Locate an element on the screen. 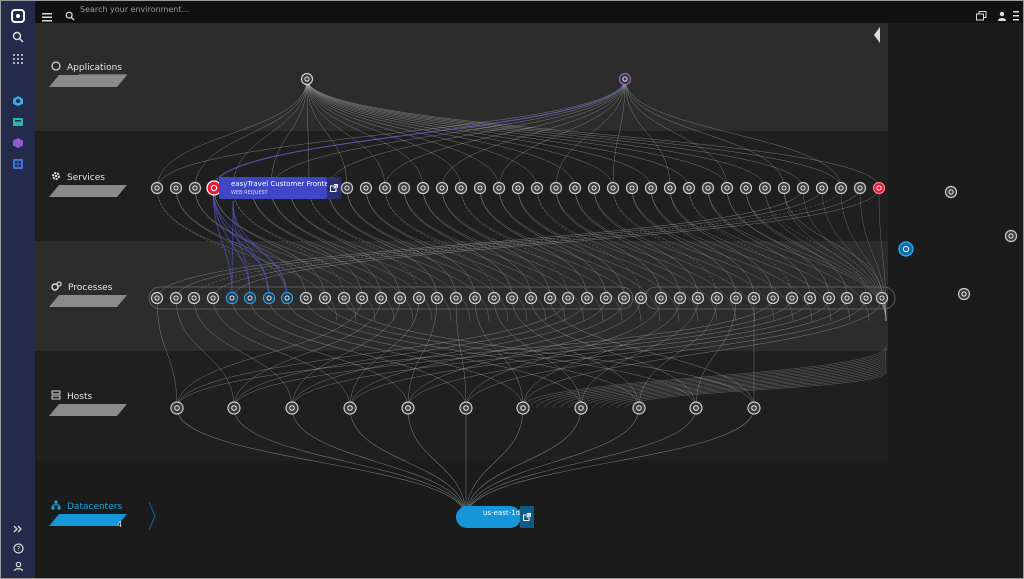 This screenshot has height=579, width=1024. datacenter-node: us-east-1d is located at coordinates (488, 517).